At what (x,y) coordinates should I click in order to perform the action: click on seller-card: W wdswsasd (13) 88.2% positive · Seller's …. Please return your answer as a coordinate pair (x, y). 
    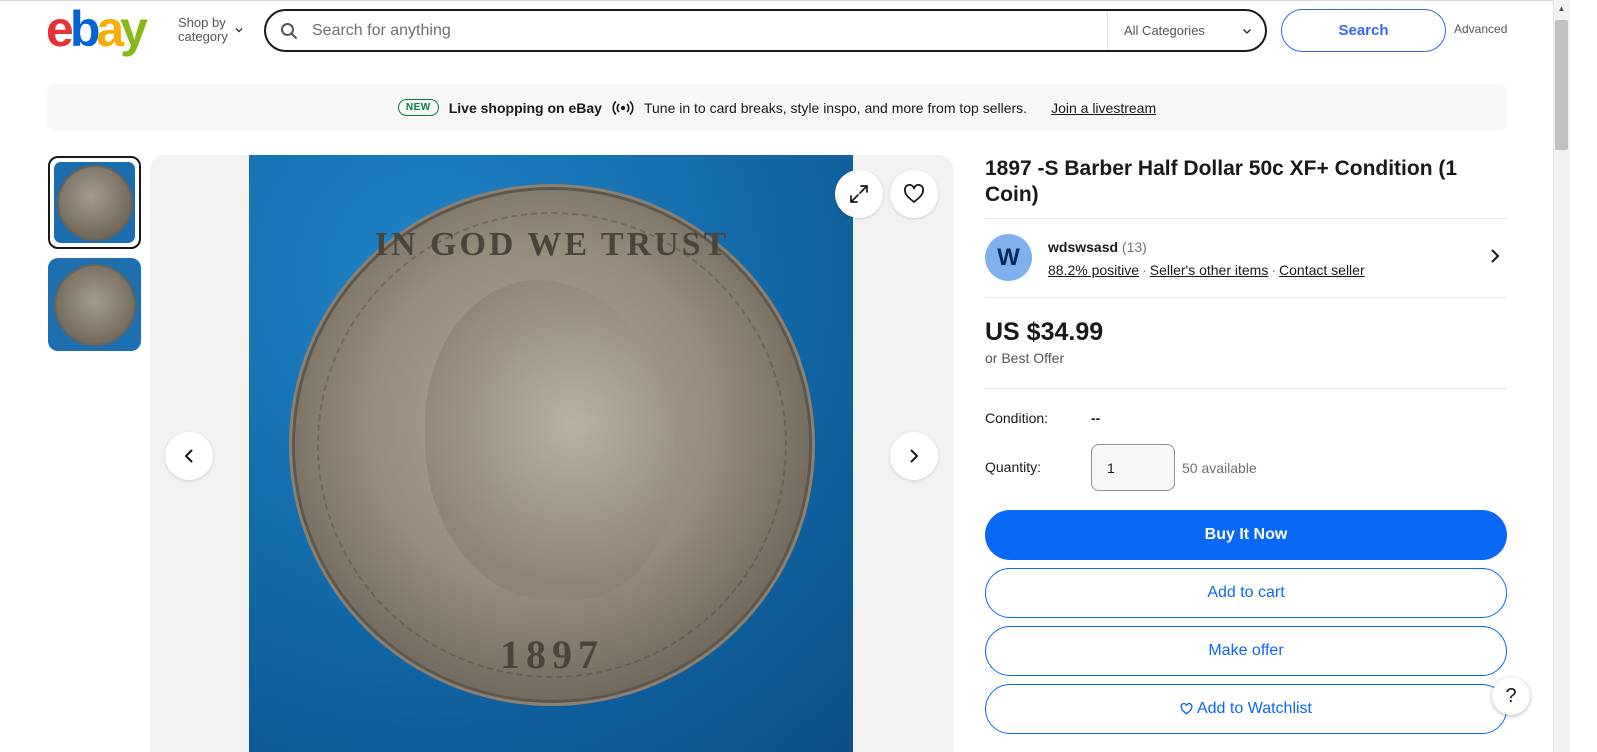
    Looking at the image, I should click on (1246, 259).